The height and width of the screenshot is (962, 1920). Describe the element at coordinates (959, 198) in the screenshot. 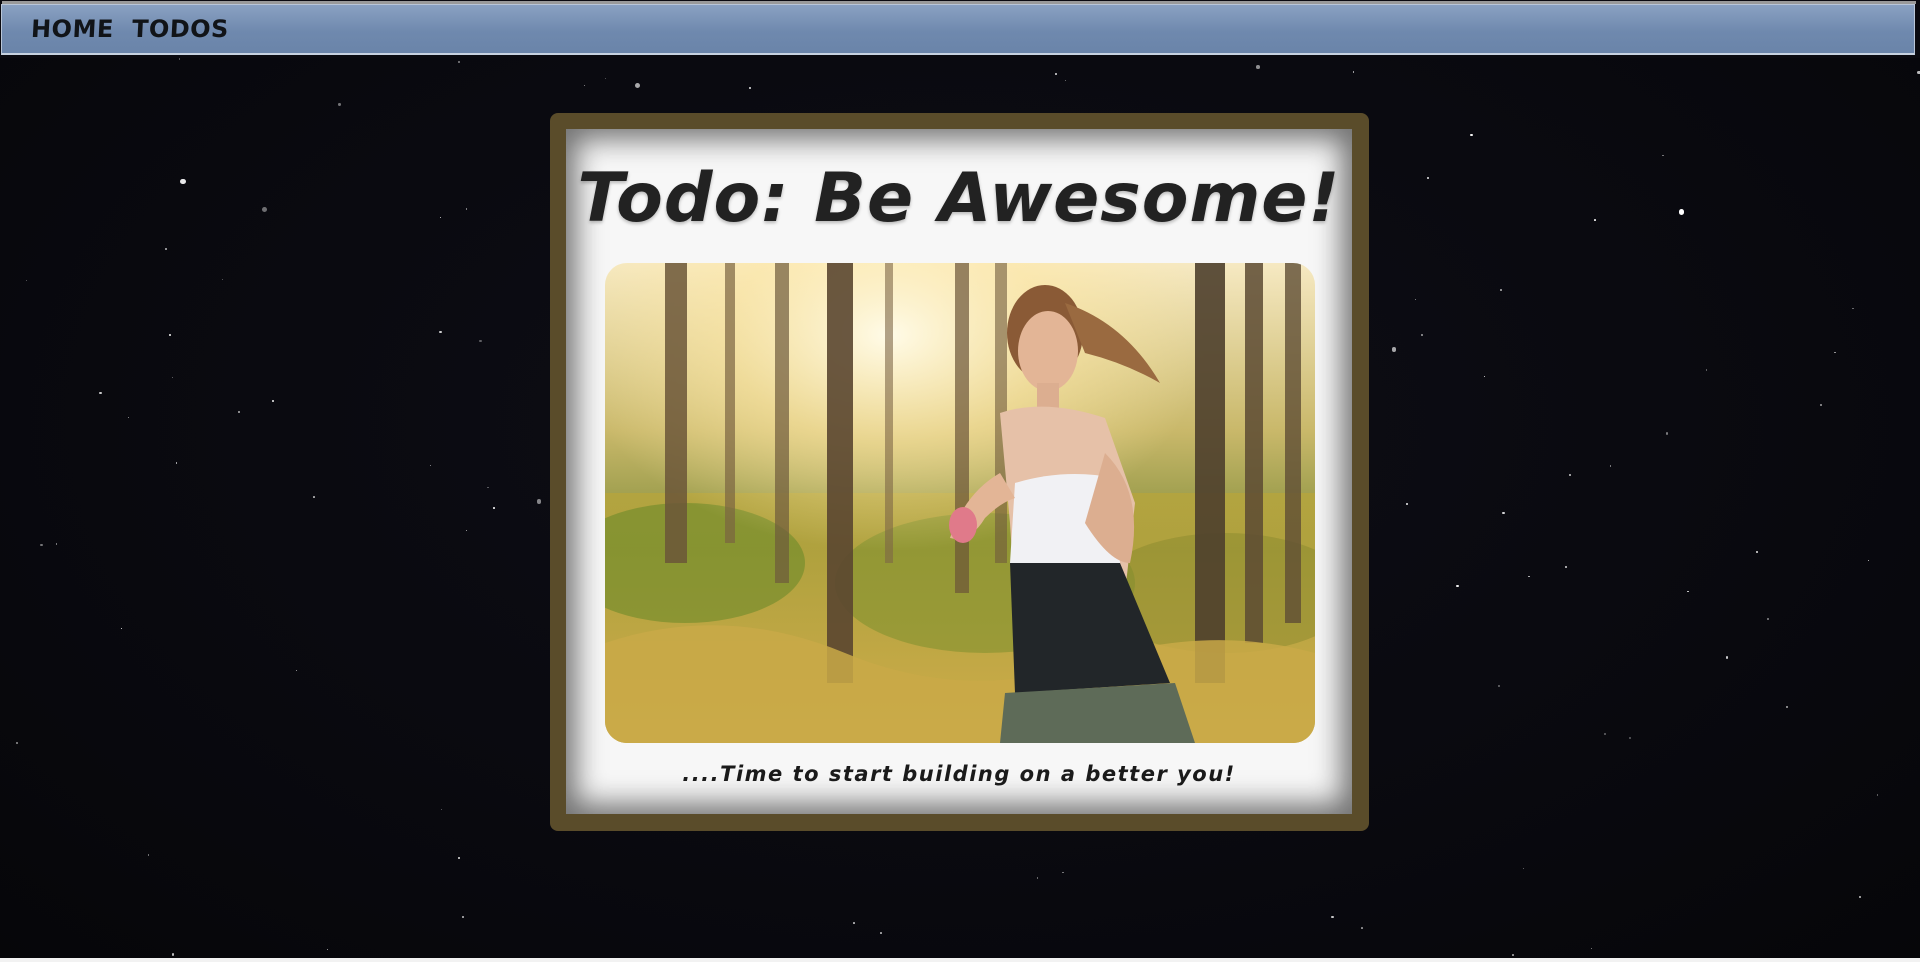

I see `page-title: Todo: Be Awesome!` at that location.